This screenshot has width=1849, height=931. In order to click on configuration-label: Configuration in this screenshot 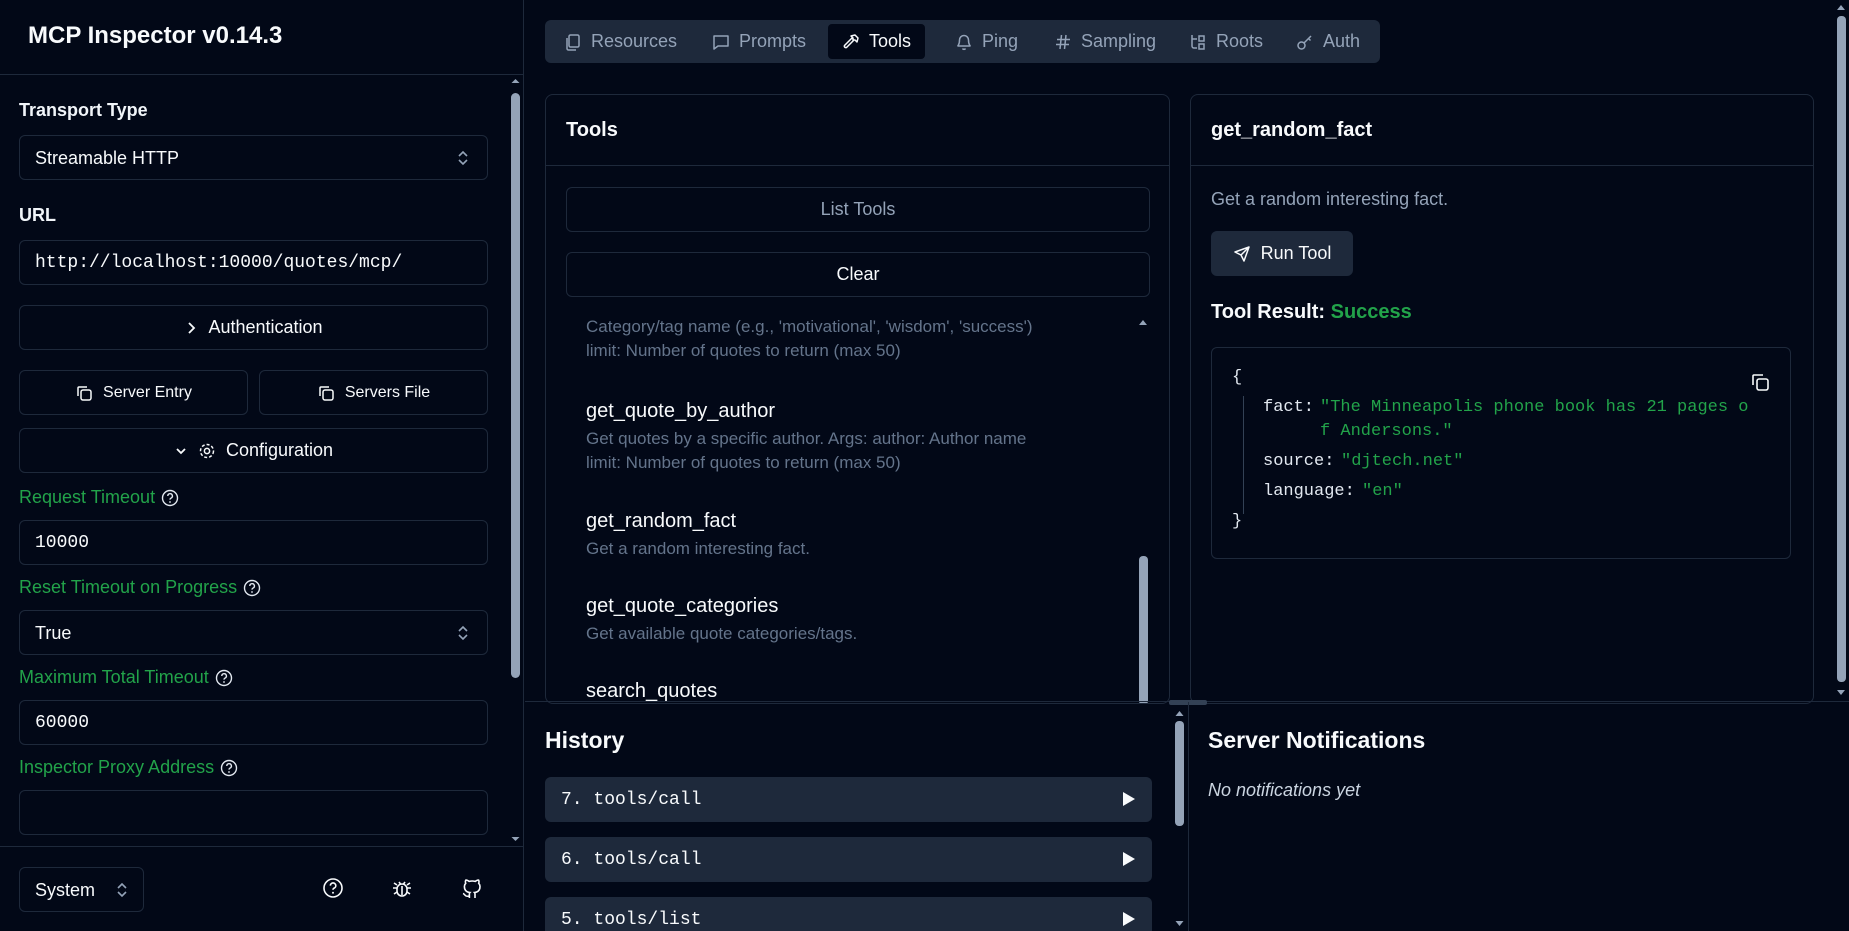, I will do `click(279, 450)`.